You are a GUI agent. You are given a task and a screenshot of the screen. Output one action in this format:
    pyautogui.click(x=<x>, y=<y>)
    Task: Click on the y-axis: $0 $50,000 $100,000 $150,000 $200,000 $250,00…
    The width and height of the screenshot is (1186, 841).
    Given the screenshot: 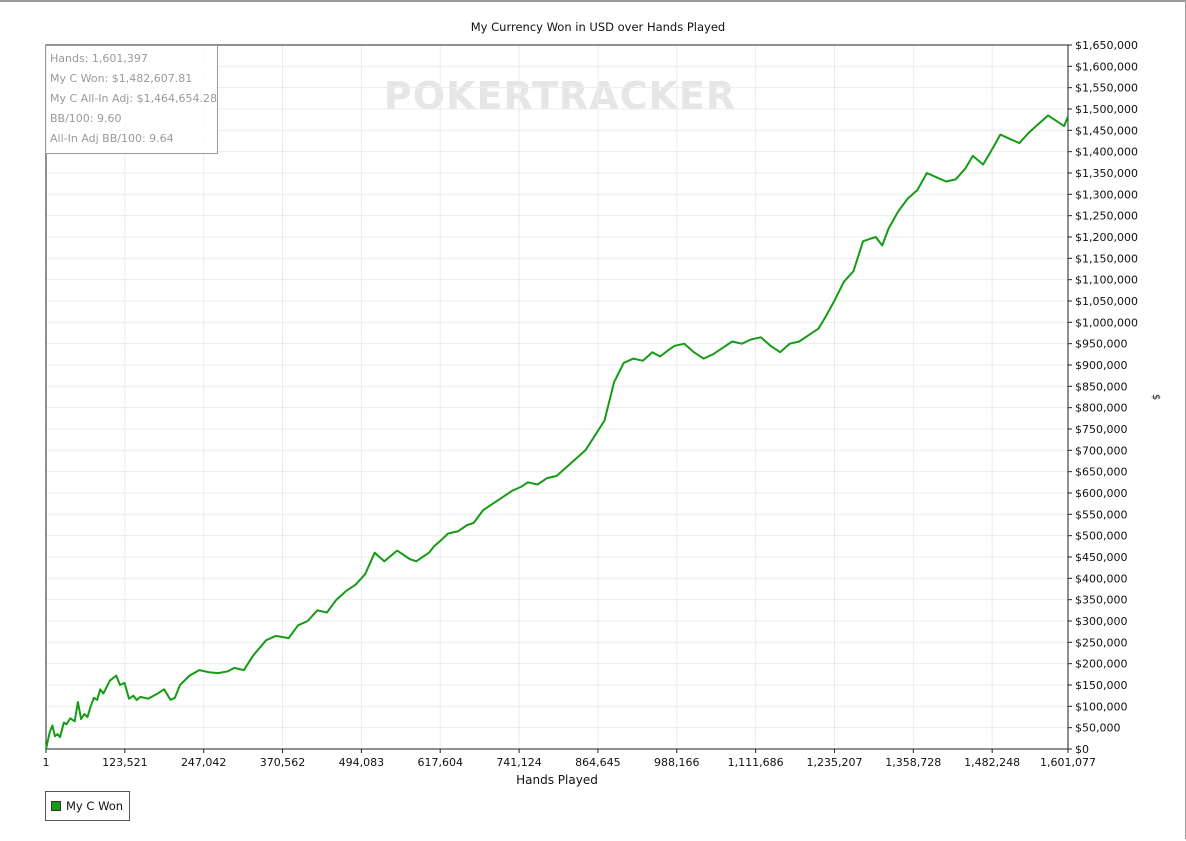 What is the action you would take?
    pyautogui.click(x=1103, y=397)
    